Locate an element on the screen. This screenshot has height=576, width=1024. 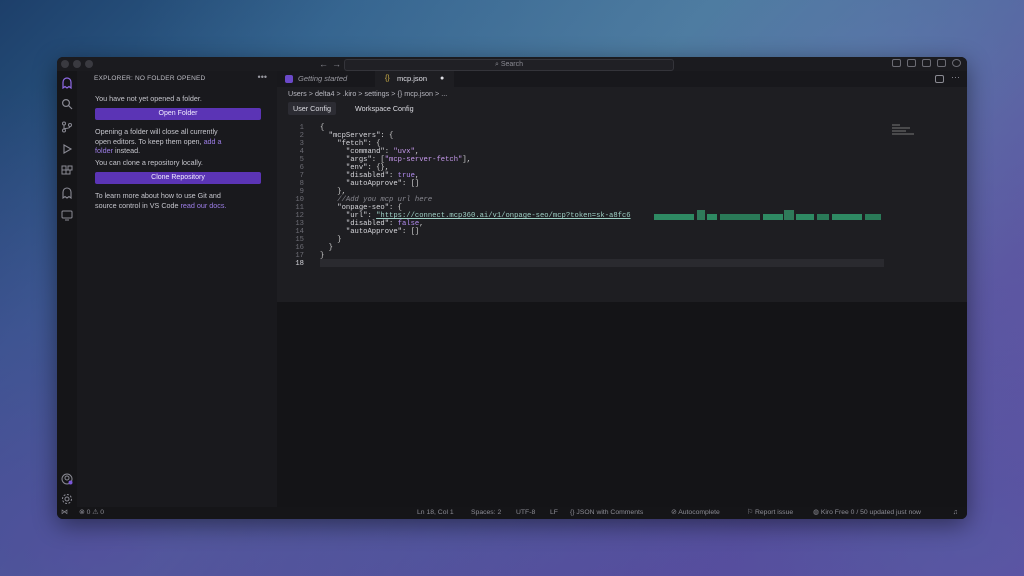
tab-user-config: User Config is located at coordinates (312, 108).